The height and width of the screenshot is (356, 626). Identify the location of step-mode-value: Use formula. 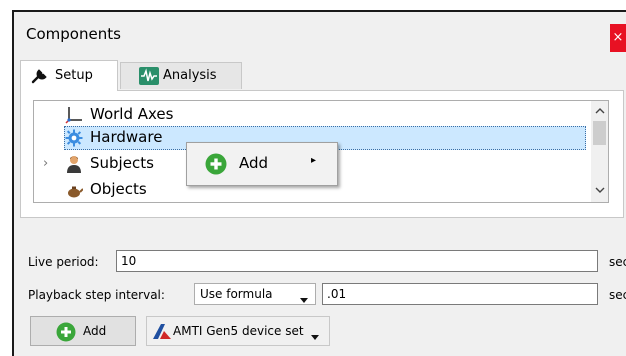
(236, 294).